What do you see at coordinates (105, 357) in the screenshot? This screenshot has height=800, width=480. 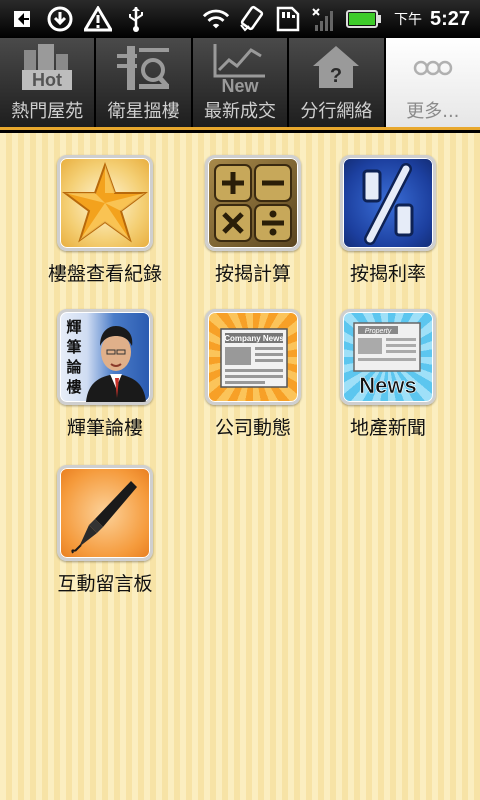 I see `columnist-portrait-icon: 輝 筆 論 樓` at bounding box center [105, 357].